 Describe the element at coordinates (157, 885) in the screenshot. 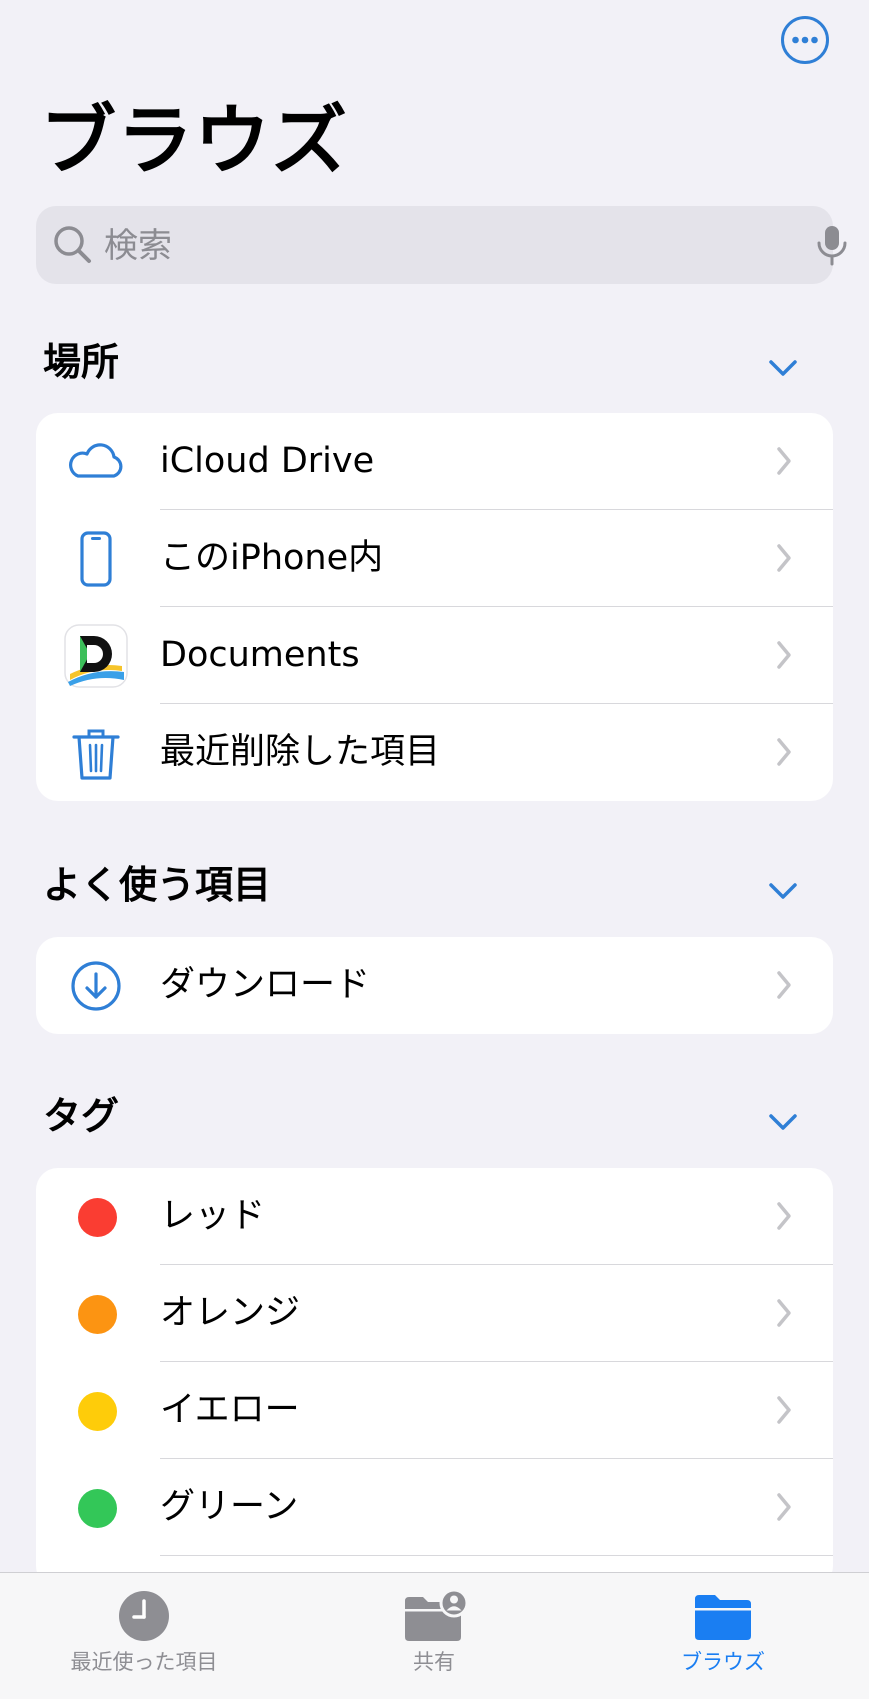

I see `favorites-section-title: よく使う項目` at that location.